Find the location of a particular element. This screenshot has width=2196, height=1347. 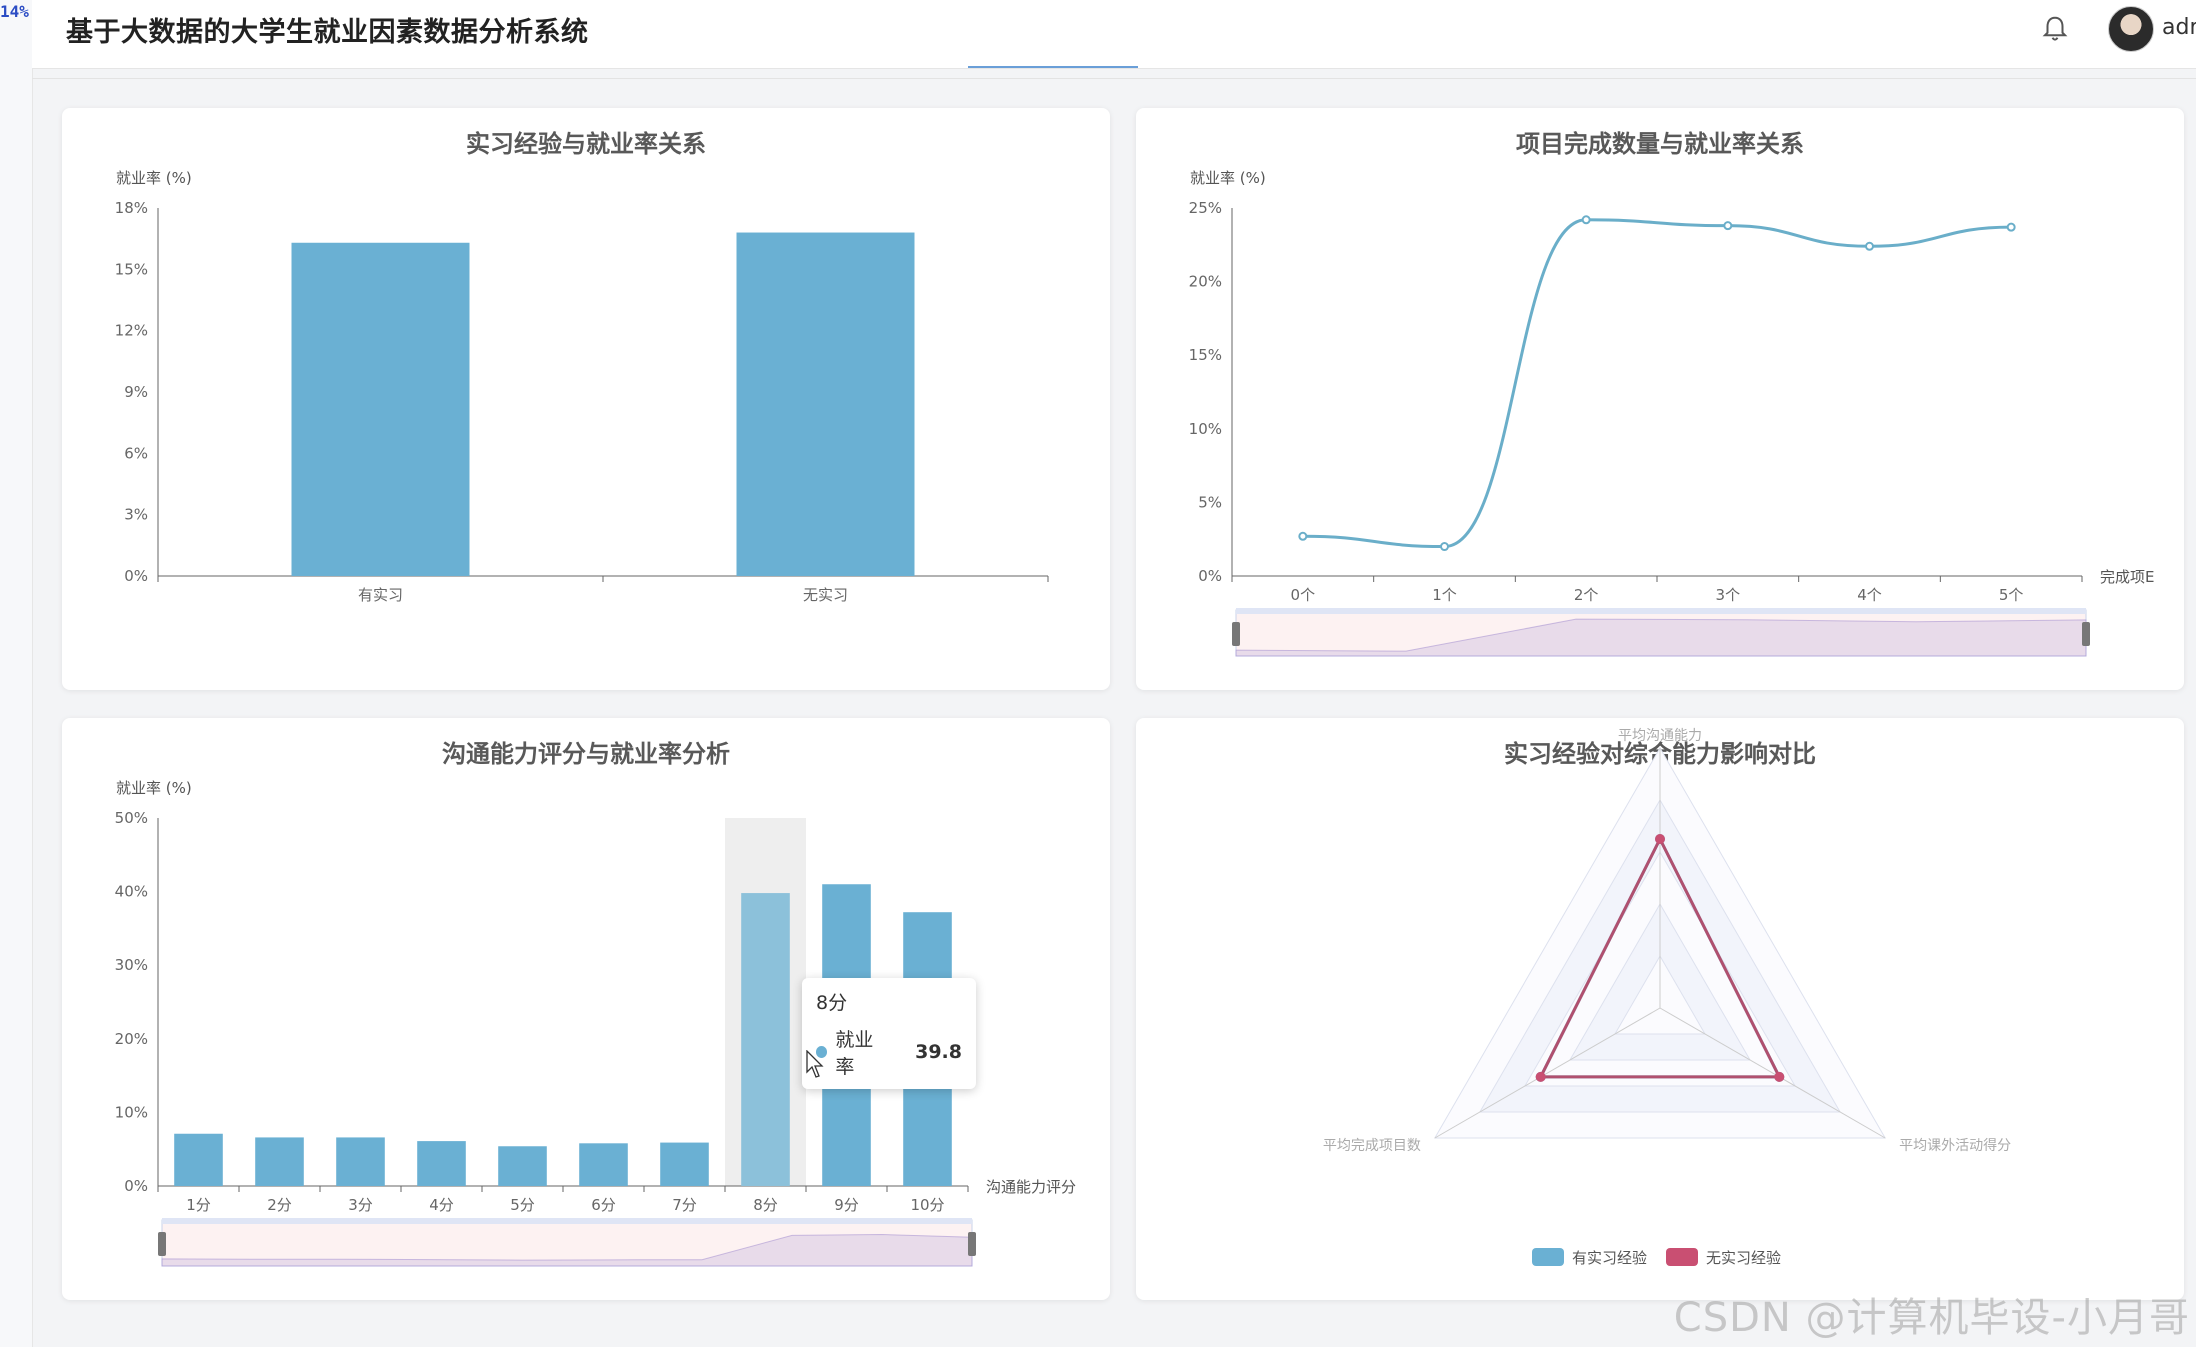

internship-bar-chart: 实习经验与就业率关系就业率 (%) 0% 3% 6% 9% 12% 15% 18% 有实习 无实习 is located at coordinates (582, 367).